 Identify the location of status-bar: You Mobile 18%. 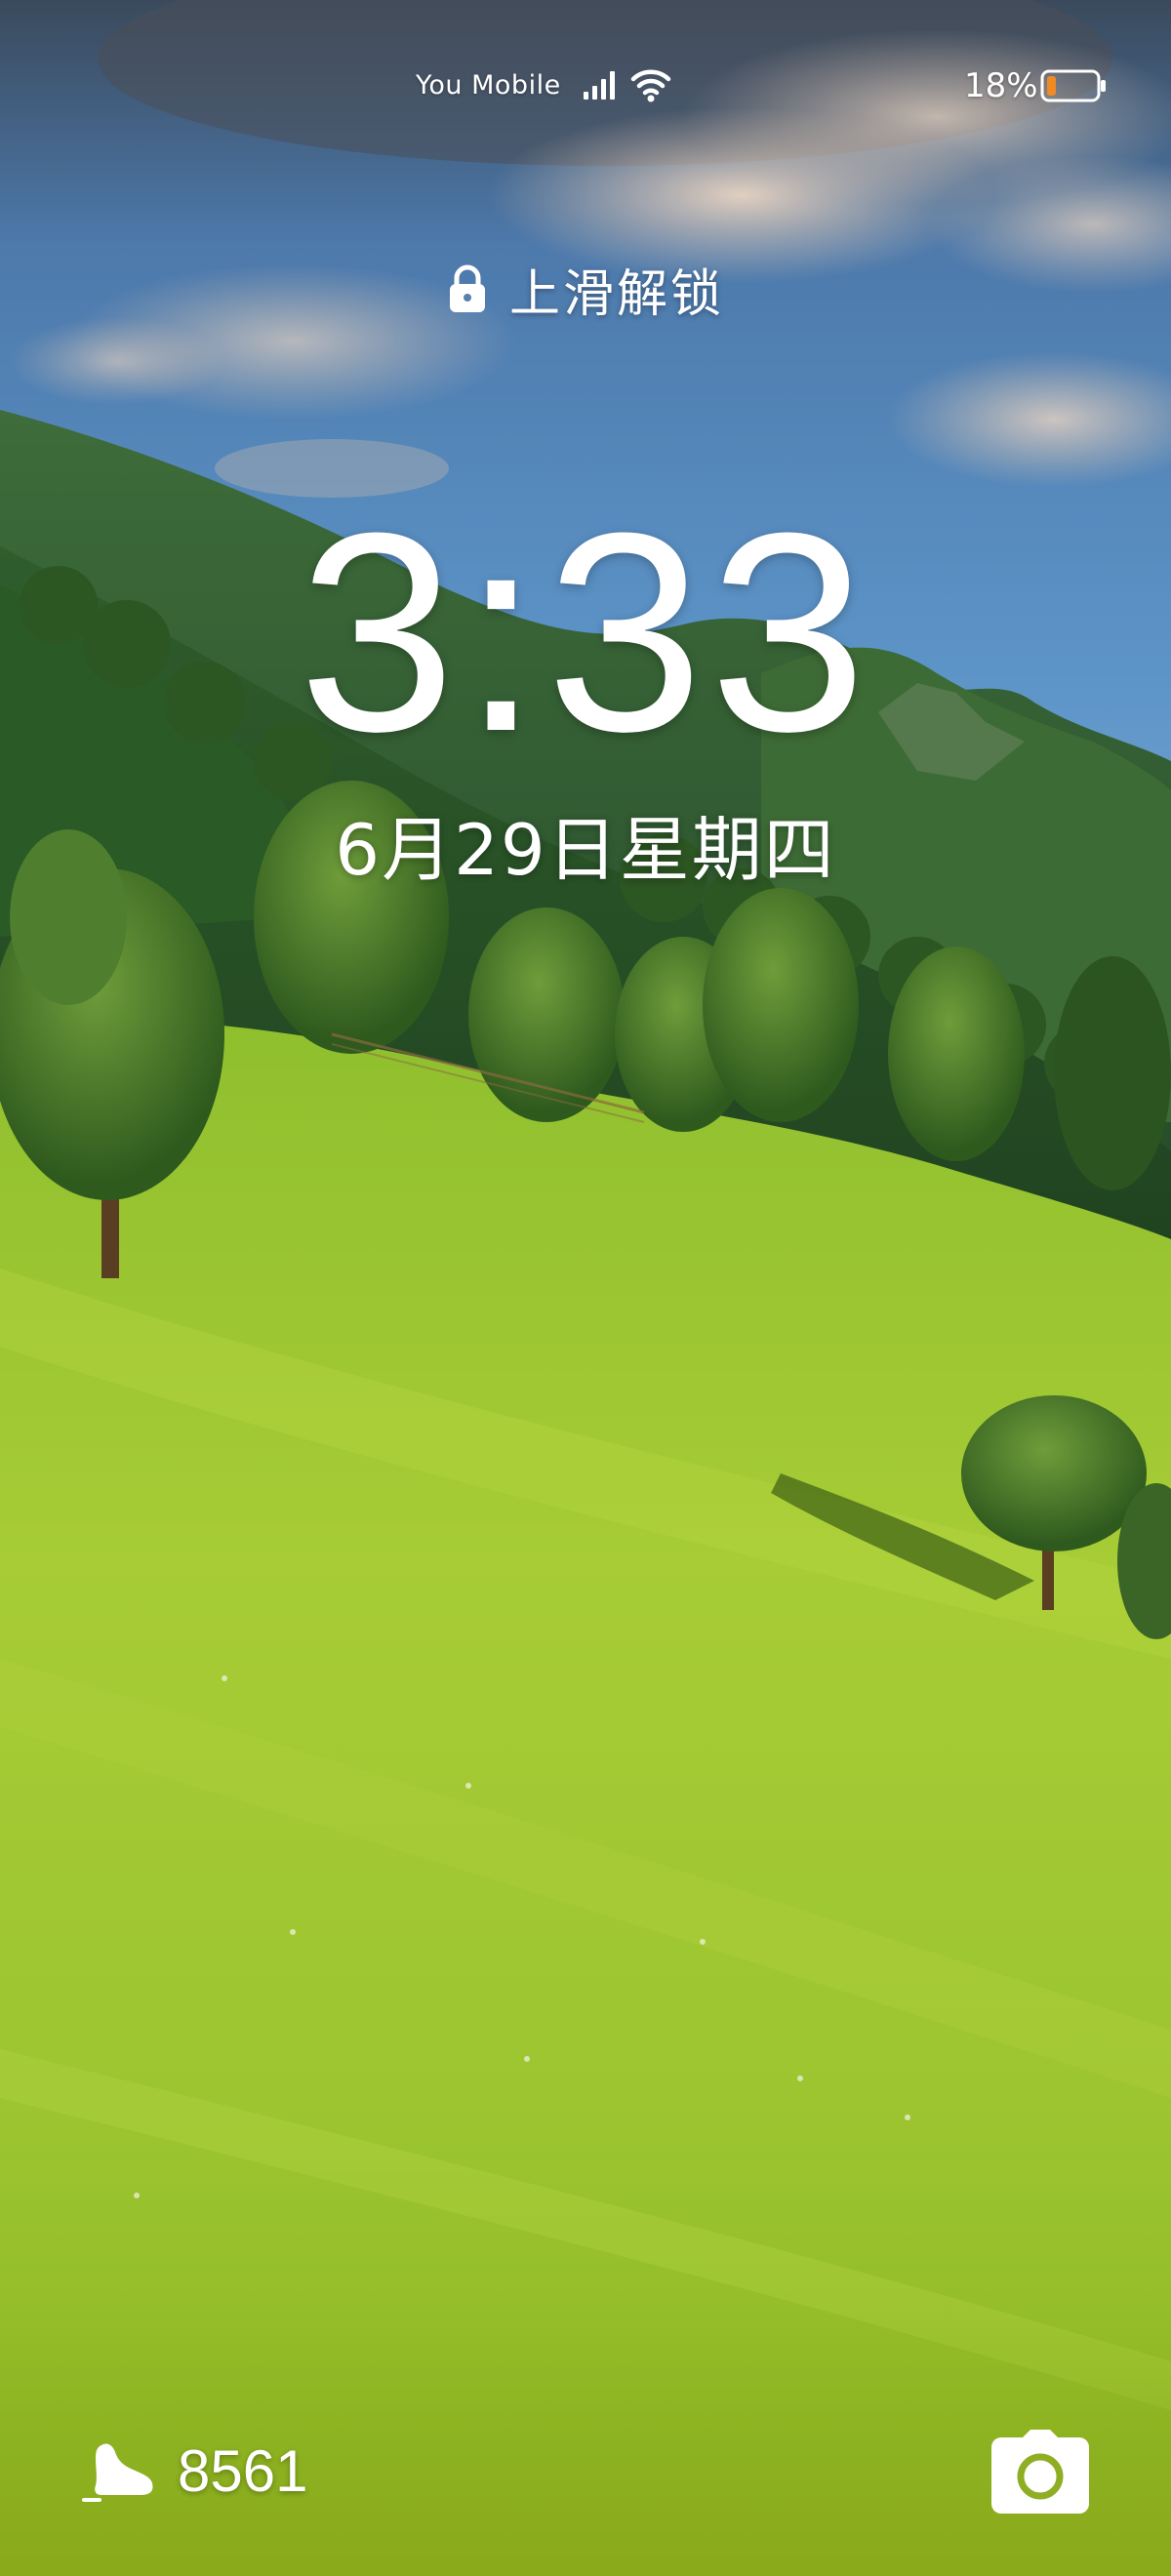
(585, 88).